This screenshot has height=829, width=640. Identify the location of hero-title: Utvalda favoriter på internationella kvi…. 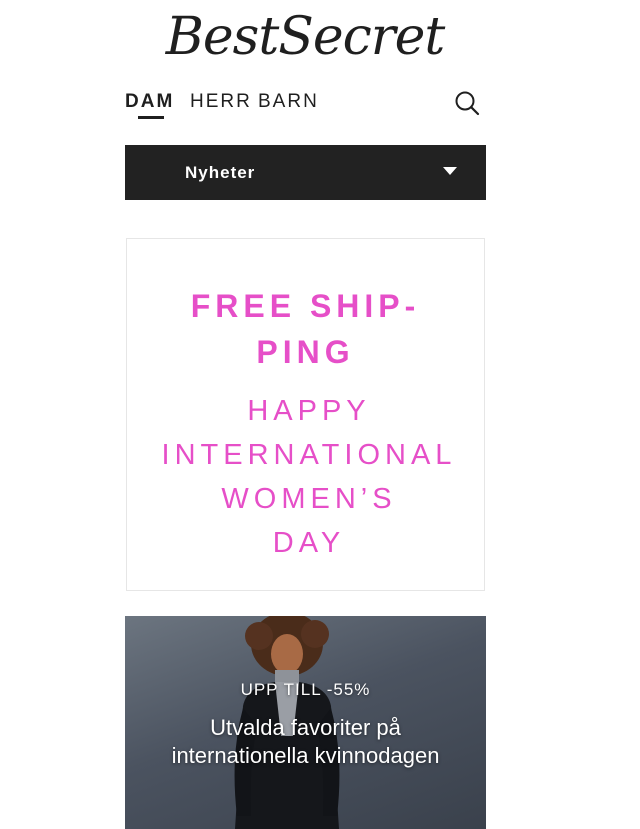
(305, 742).